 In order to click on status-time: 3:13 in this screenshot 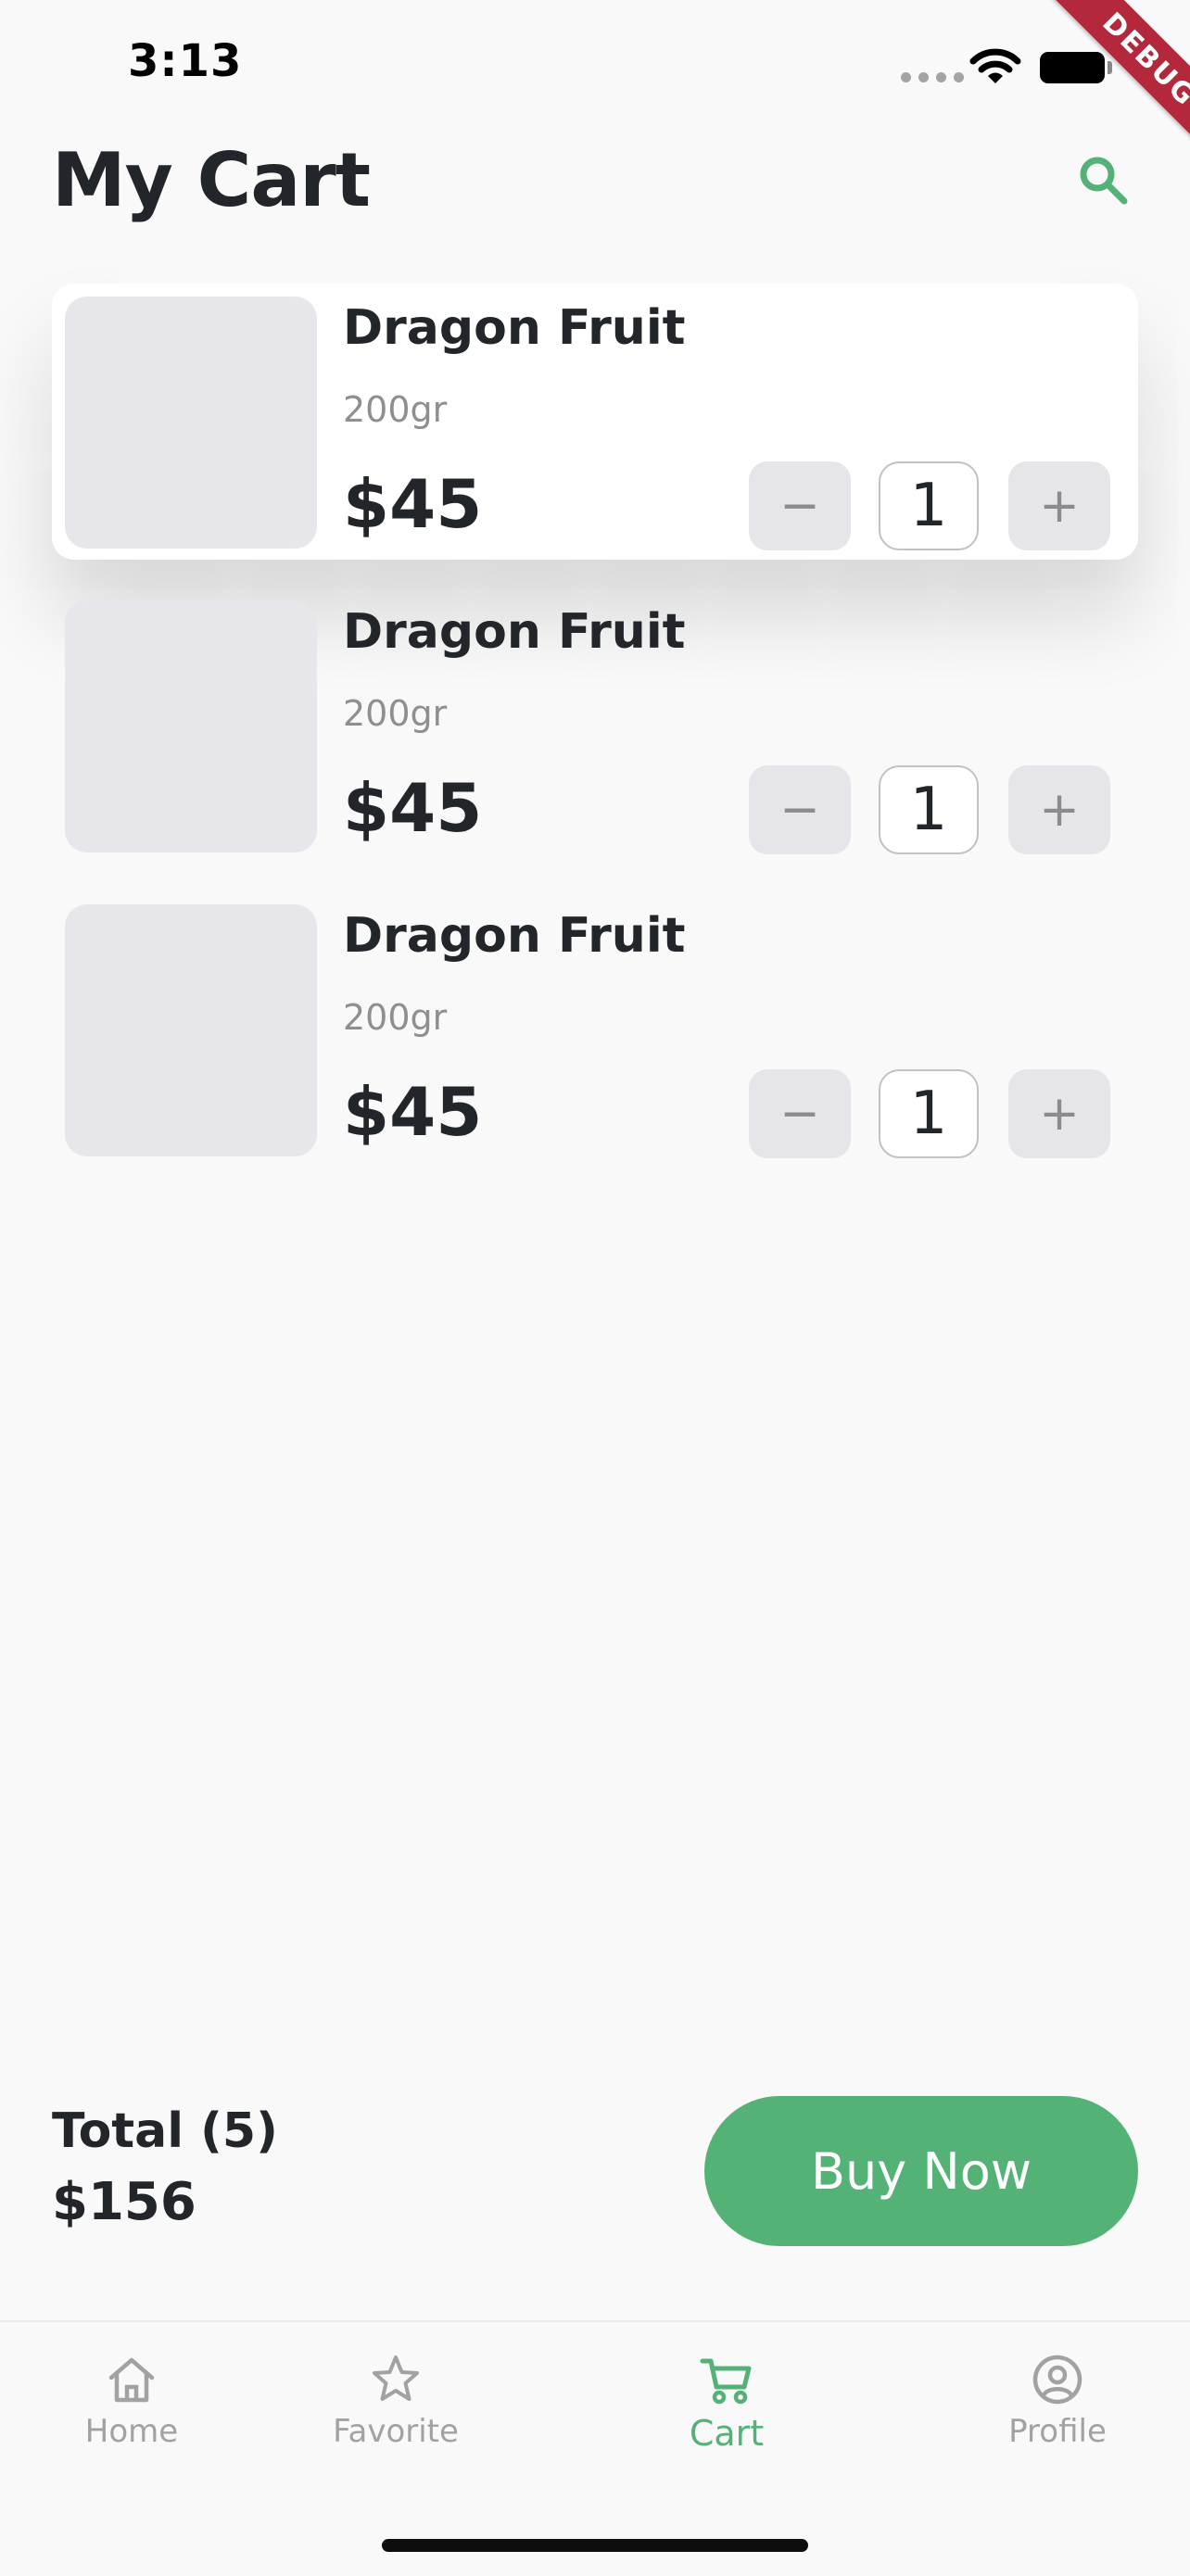, I will do `click(185, 61)`.